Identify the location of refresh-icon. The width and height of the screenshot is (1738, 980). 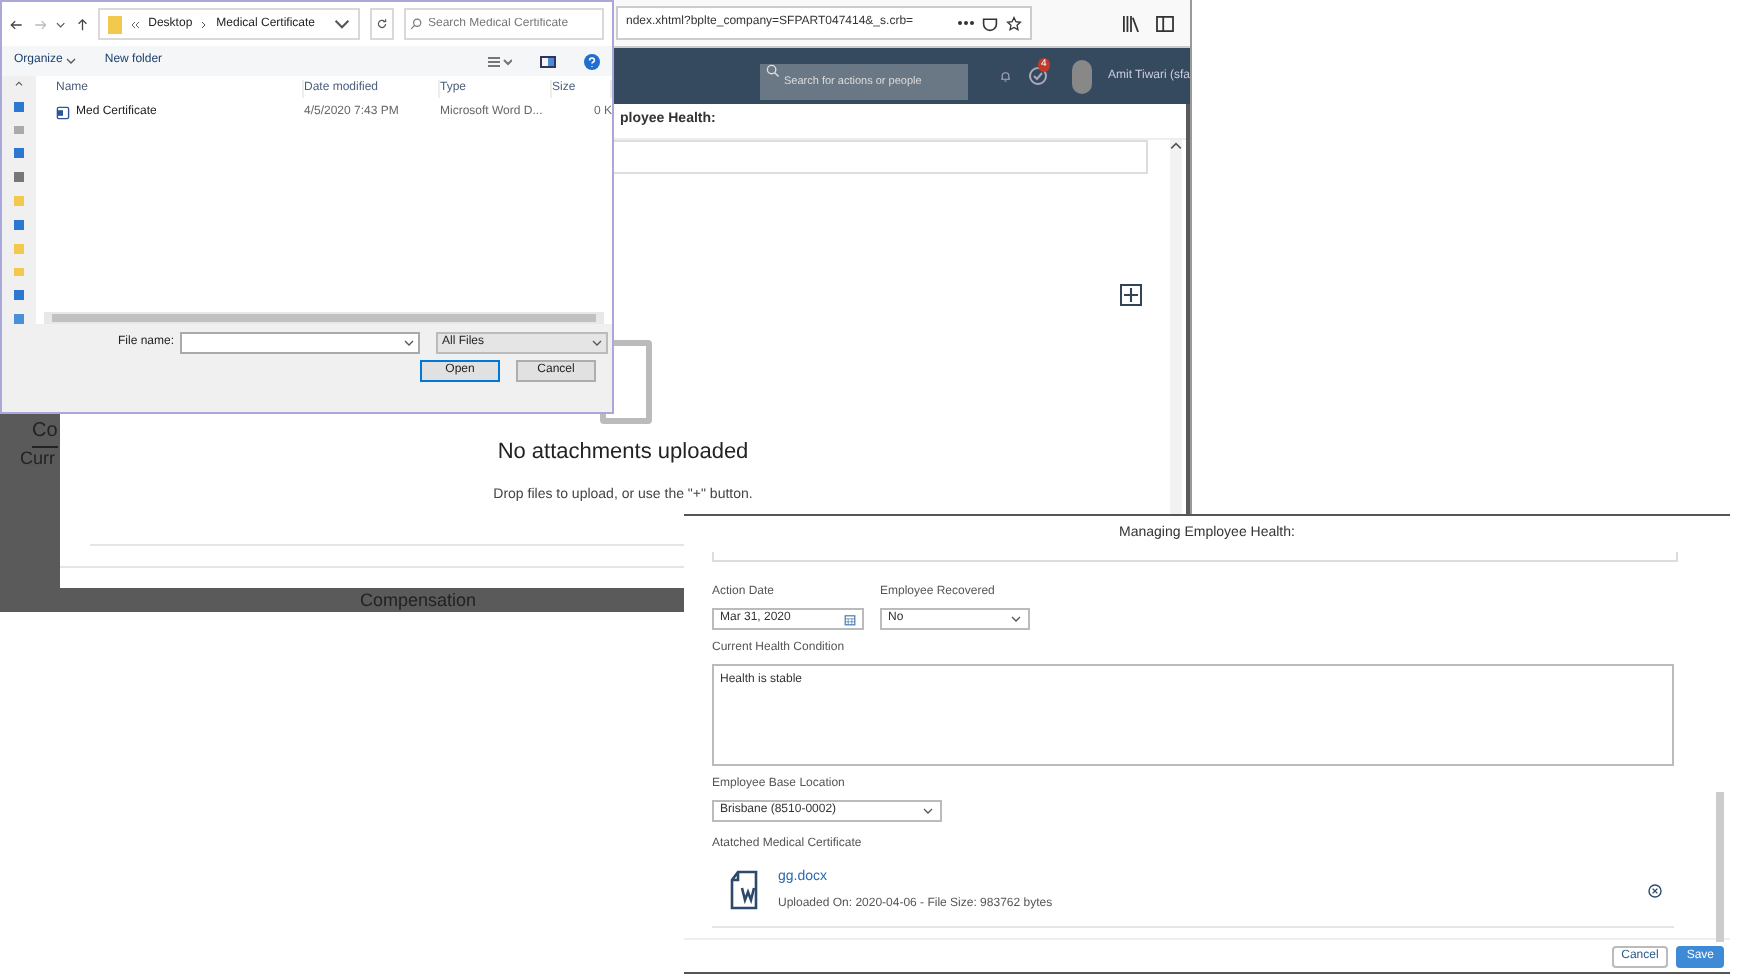
(381, 24).